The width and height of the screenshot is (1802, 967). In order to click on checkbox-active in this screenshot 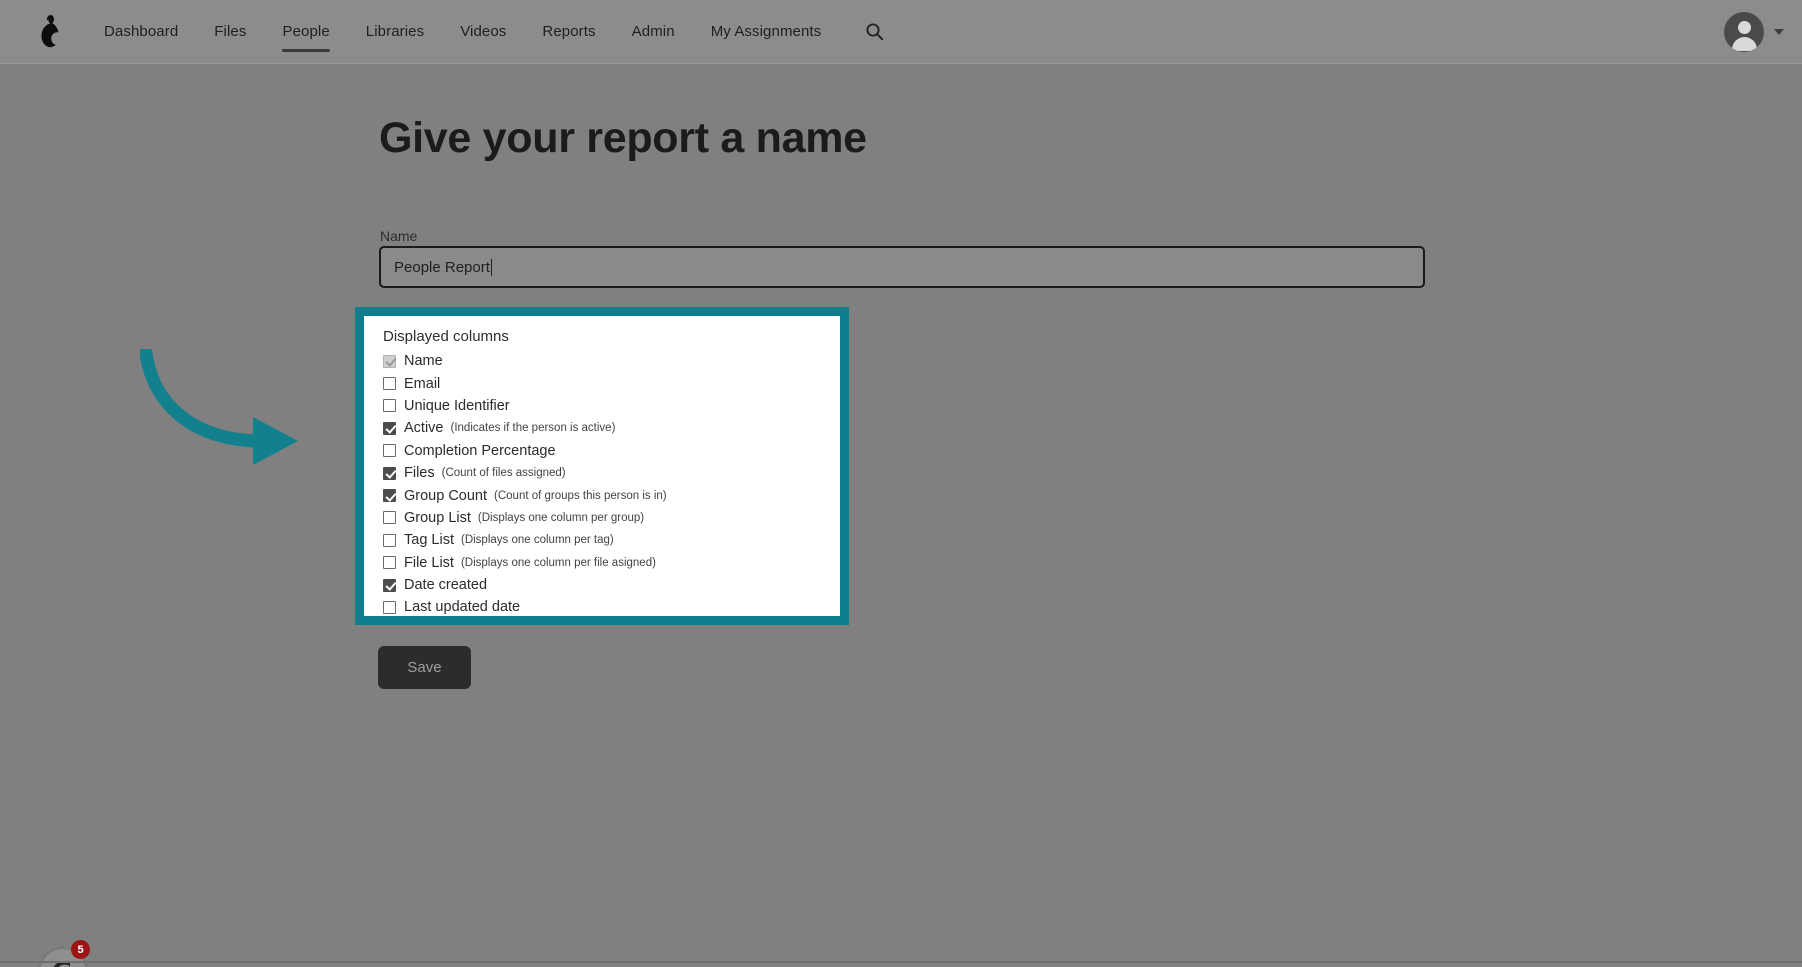, I will do `click(389, 428)`.